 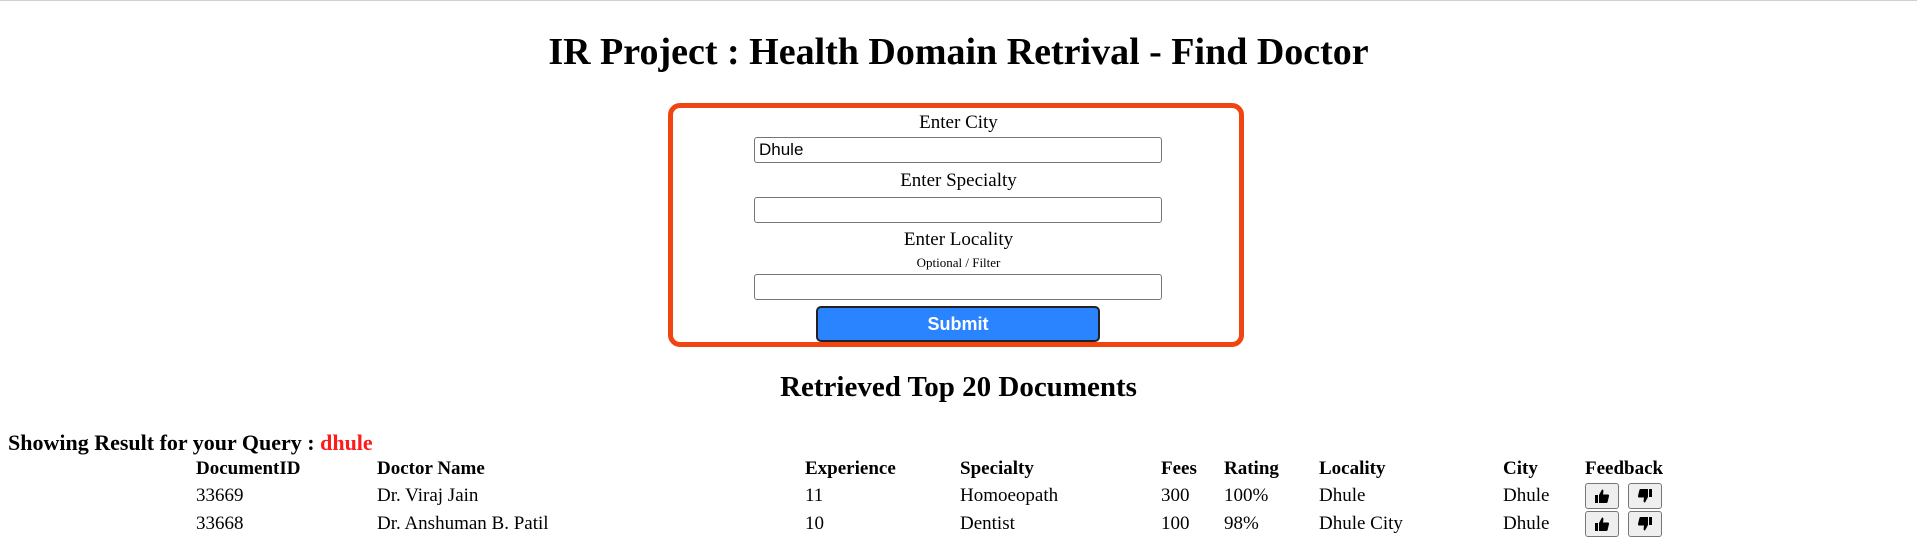 What do you see at coordinates (220, 523) in the screenshot?
I see `cell-document-id: 33668` at bounding box center [220, 523].